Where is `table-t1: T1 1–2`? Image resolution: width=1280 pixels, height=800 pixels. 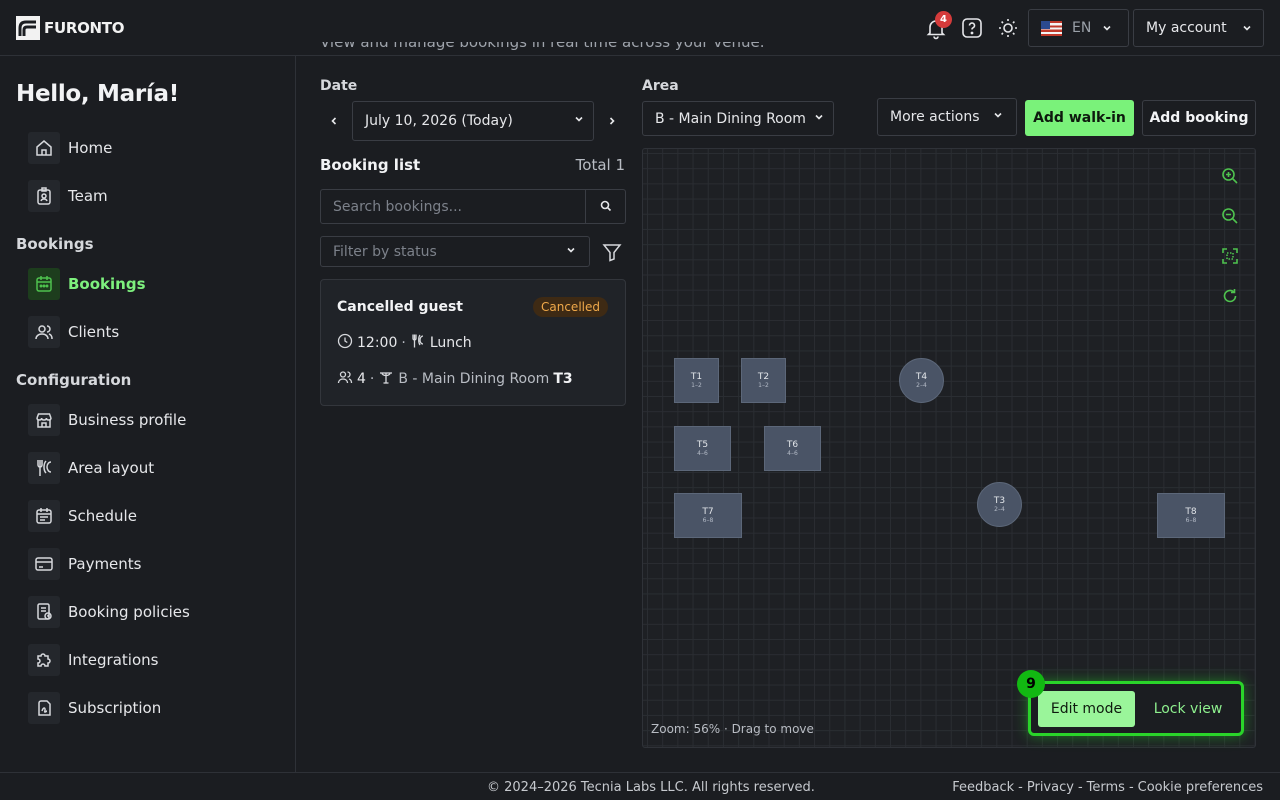
table-t1: T1 1–2 is located at coordinates (696, 380).